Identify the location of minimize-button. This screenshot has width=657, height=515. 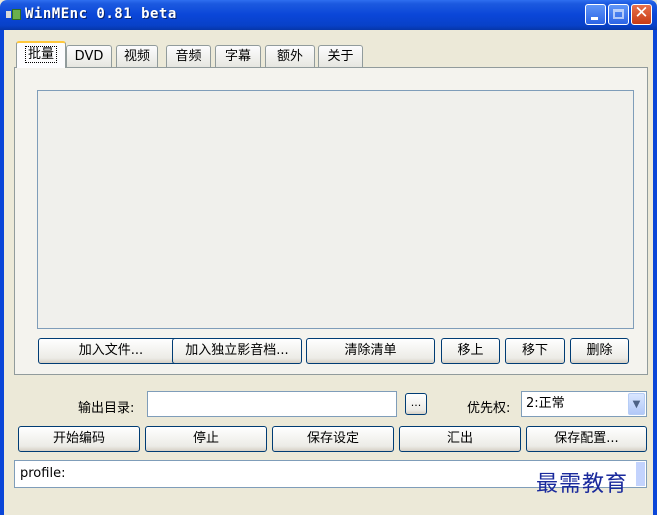
(595, 14).